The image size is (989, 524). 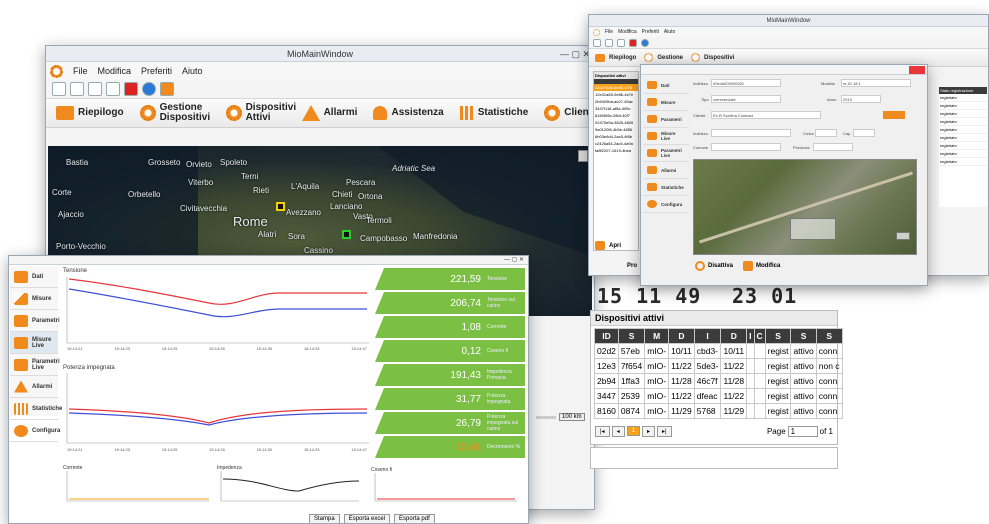 I want to click on open-tab: Apri, so click(x=608, y=245).